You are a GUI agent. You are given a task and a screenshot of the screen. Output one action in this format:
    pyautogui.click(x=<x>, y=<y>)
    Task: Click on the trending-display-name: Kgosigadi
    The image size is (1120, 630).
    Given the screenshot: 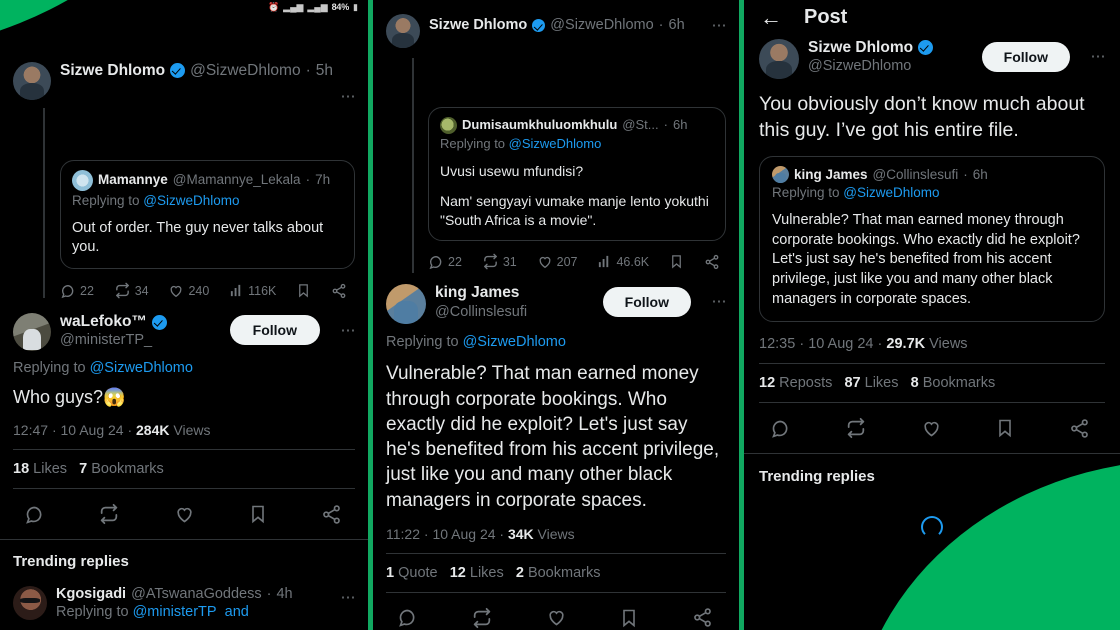 What is the action you would take?
    pyautogui.click(x=91, y=594)
    